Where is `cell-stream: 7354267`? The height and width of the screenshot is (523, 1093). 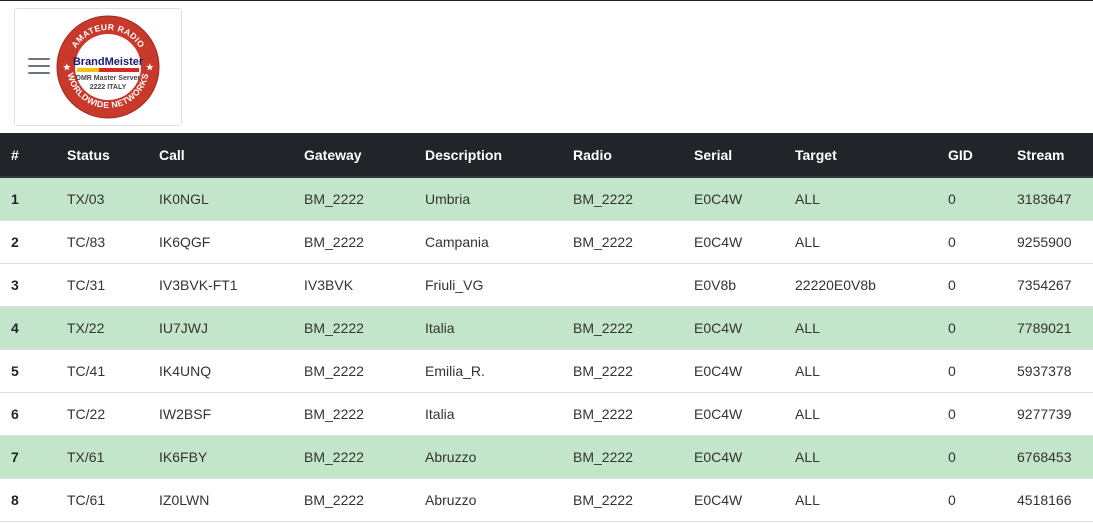 cell-stream: 7354267 is located at coordinates (1044, 284).